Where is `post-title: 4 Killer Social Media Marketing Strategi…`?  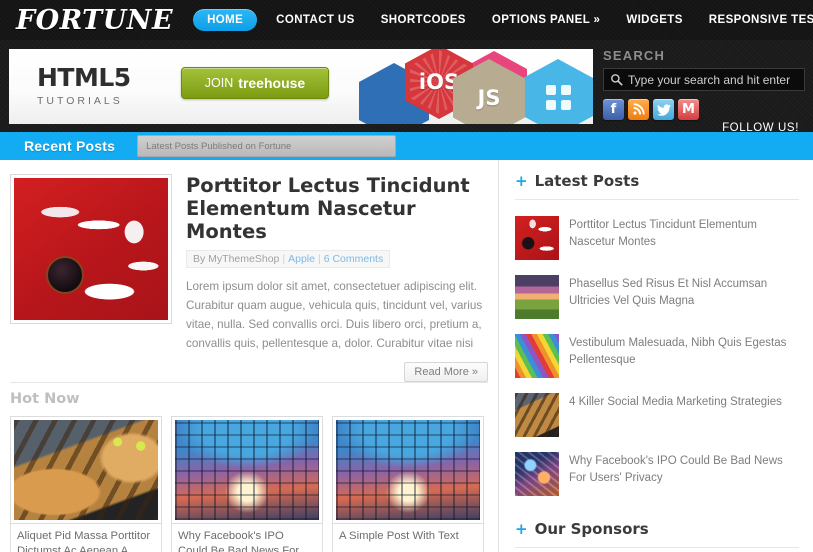
post-title: 4 Killer Social Media Marketing Strategi… is located at coordinates (675, 415).